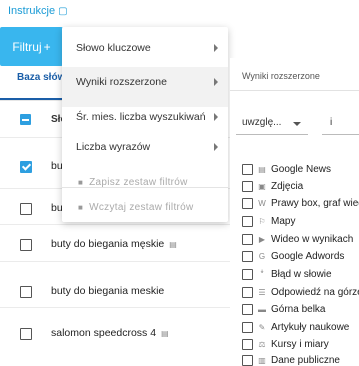 The image size is (359, 366). I want to click on answer-icon: ☰, so click(262, 292).